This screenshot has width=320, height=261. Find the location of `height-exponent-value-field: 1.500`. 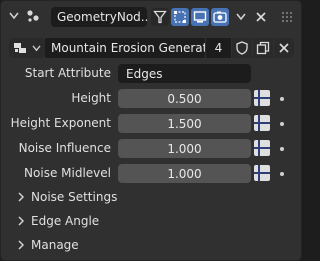

height-exponent-value-field: 1.500 is located at coordinates (184, 123).